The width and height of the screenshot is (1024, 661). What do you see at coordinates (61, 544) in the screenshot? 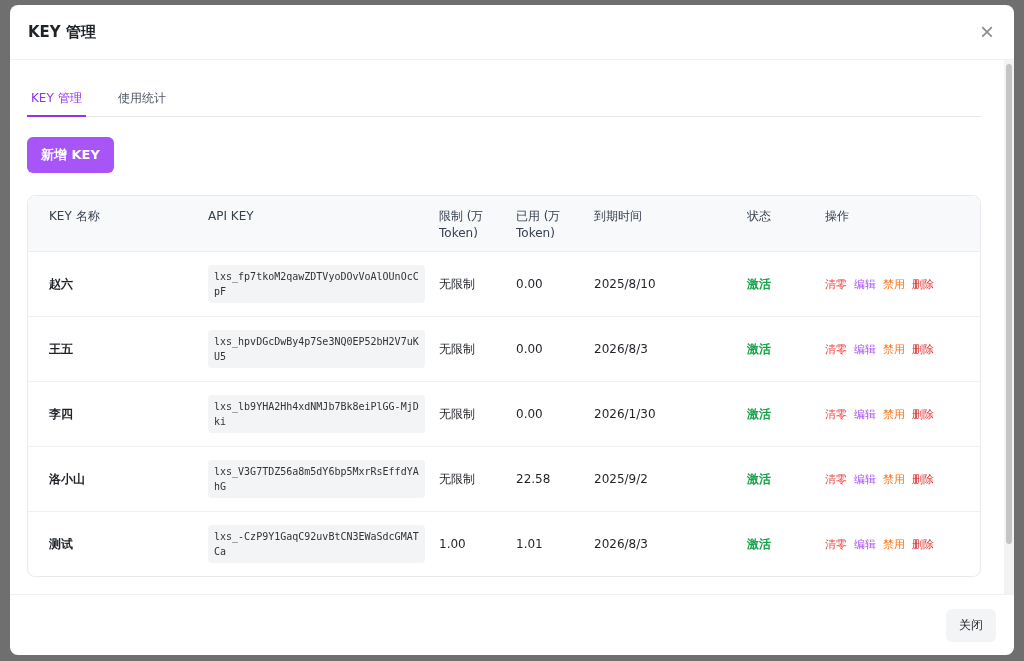
I see `table-cell-text: 测试` at bounding box center [61, 544].